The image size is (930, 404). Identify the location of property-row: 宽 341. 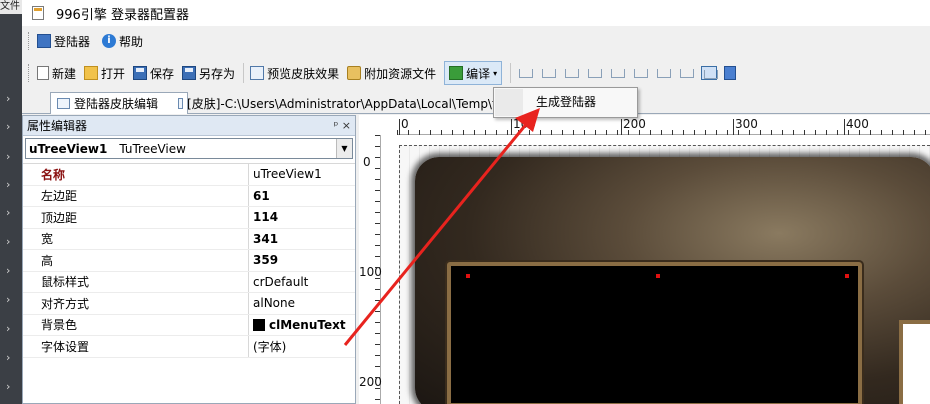
(189, 239).